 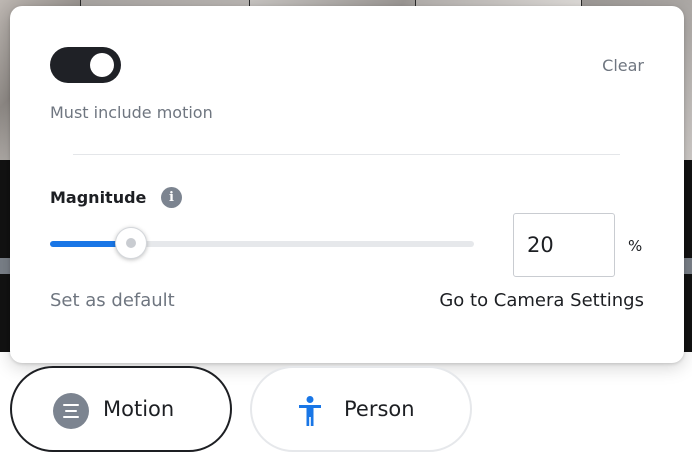 I want to click on motion-filter-chip: Motion, so click(x=121, y=409).